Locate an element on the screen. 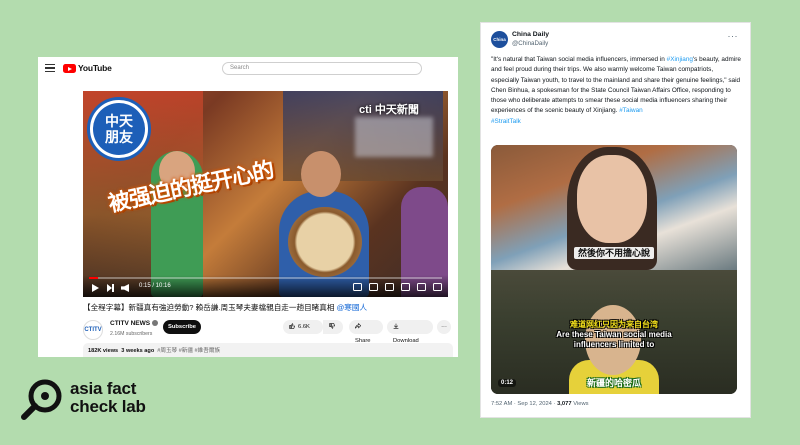 The height and width of the screenshot is (445, 800). cti-watermark: cti 中天新聞 is located at coordinates (389, 110).